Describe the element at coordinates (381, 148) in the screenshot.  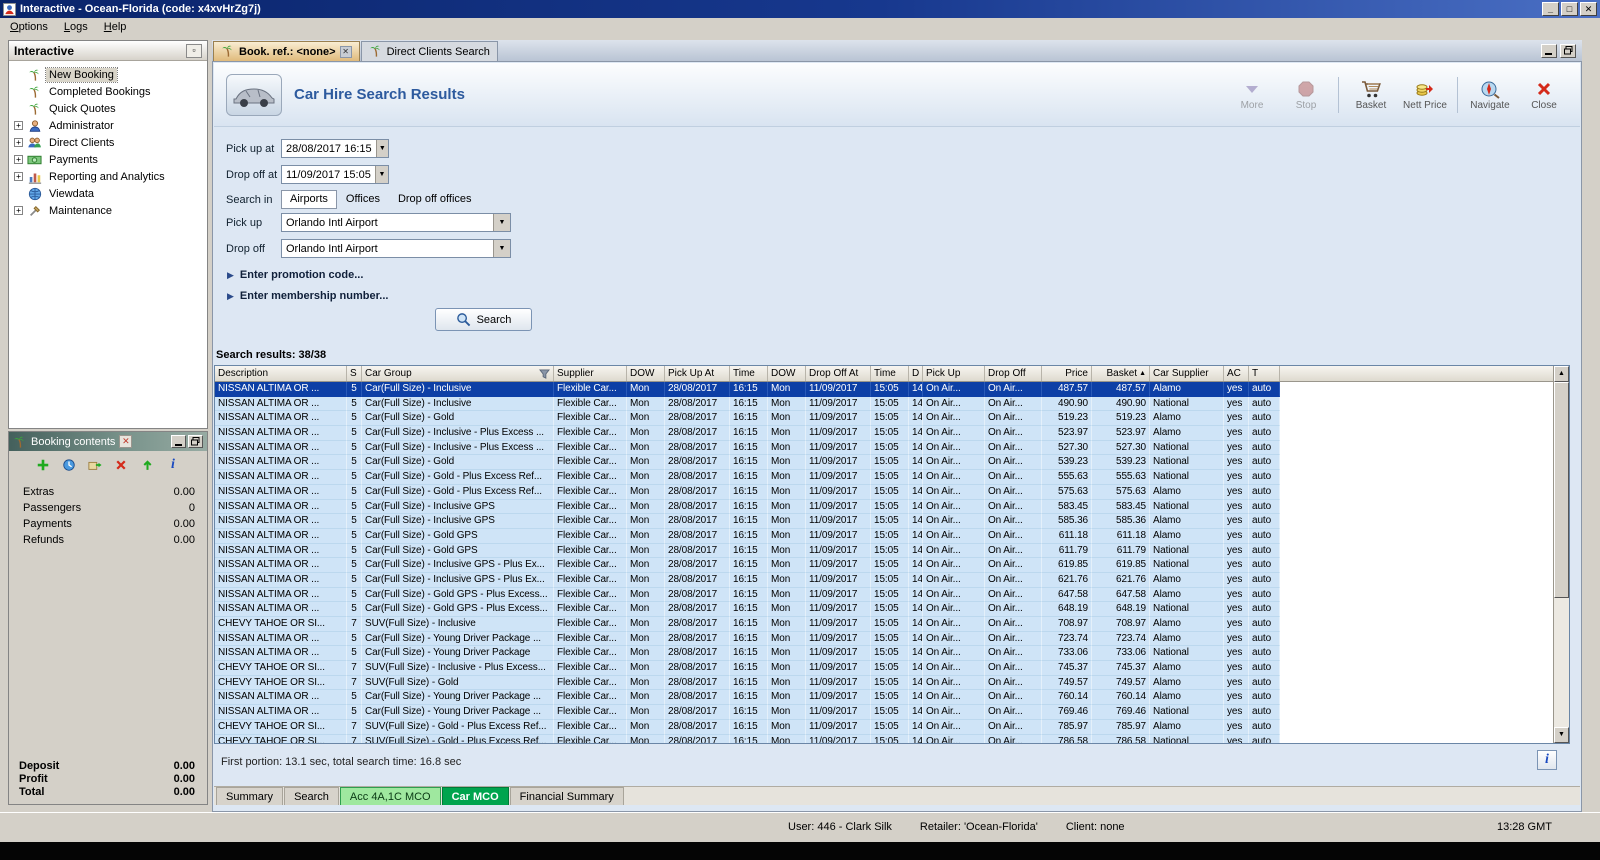
I see `pickup-at-dropdown-icon: ▼` at that location.